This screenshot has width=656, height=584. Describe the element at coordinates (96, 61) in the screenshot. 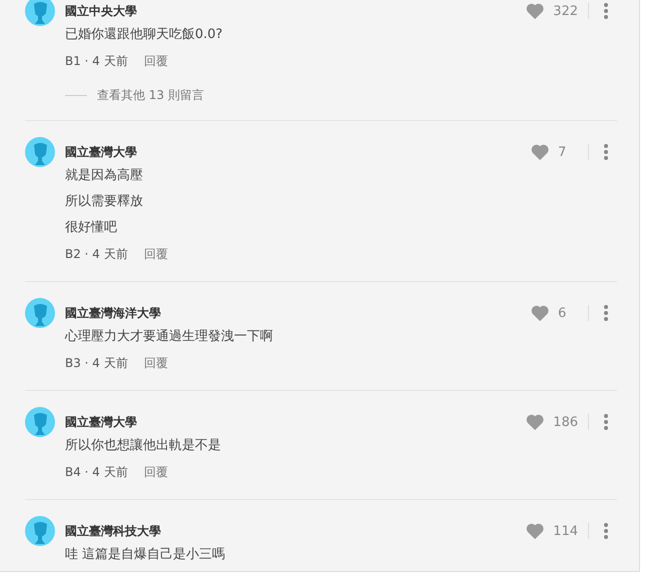

I see `comment-meta: B1 · 4 天前` at that location.